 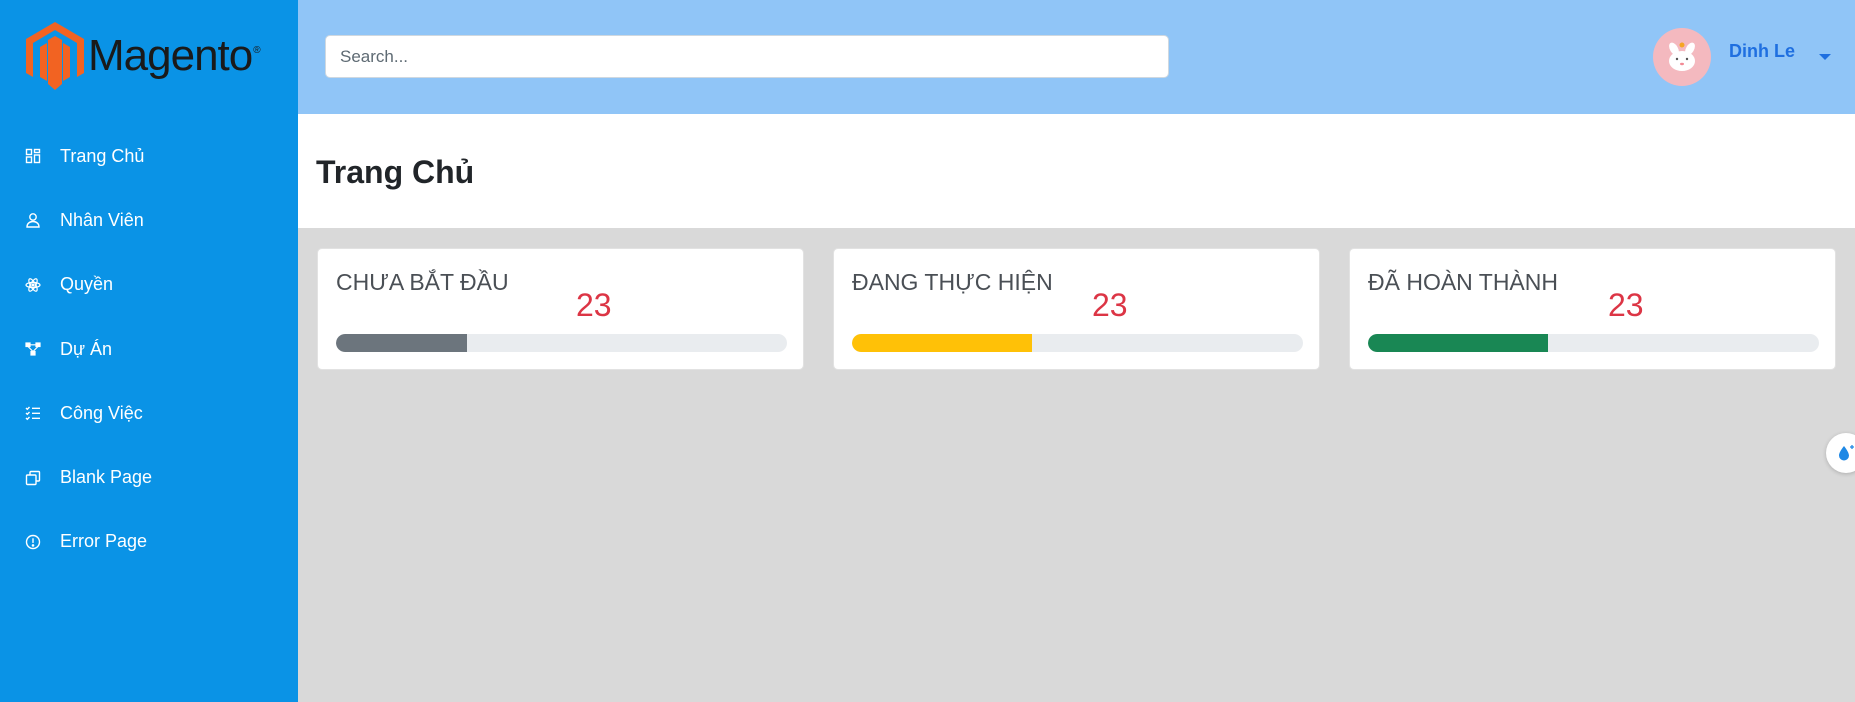 What do you see at coordinates (1463, 282) in the screenshot?
I see `card-title: ĐÃ HOÀN THÀNH` at bounding box center [1463, 282].